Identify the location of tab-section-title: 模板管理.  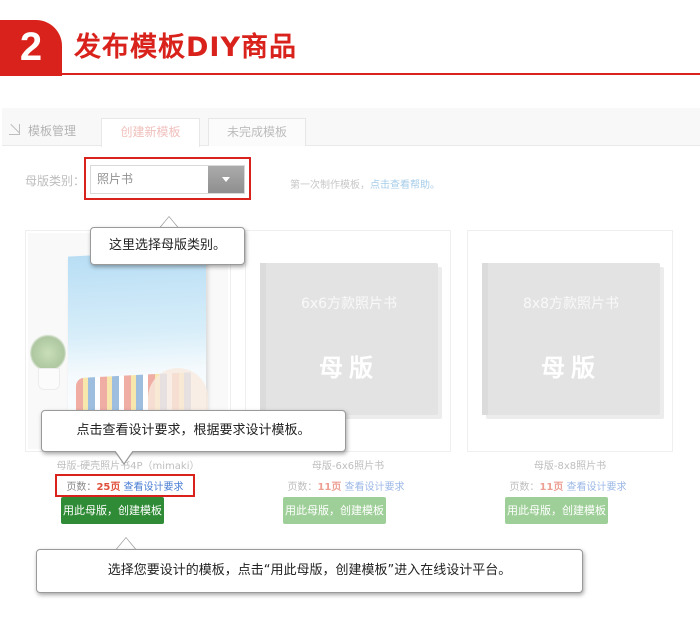
(42, 130).